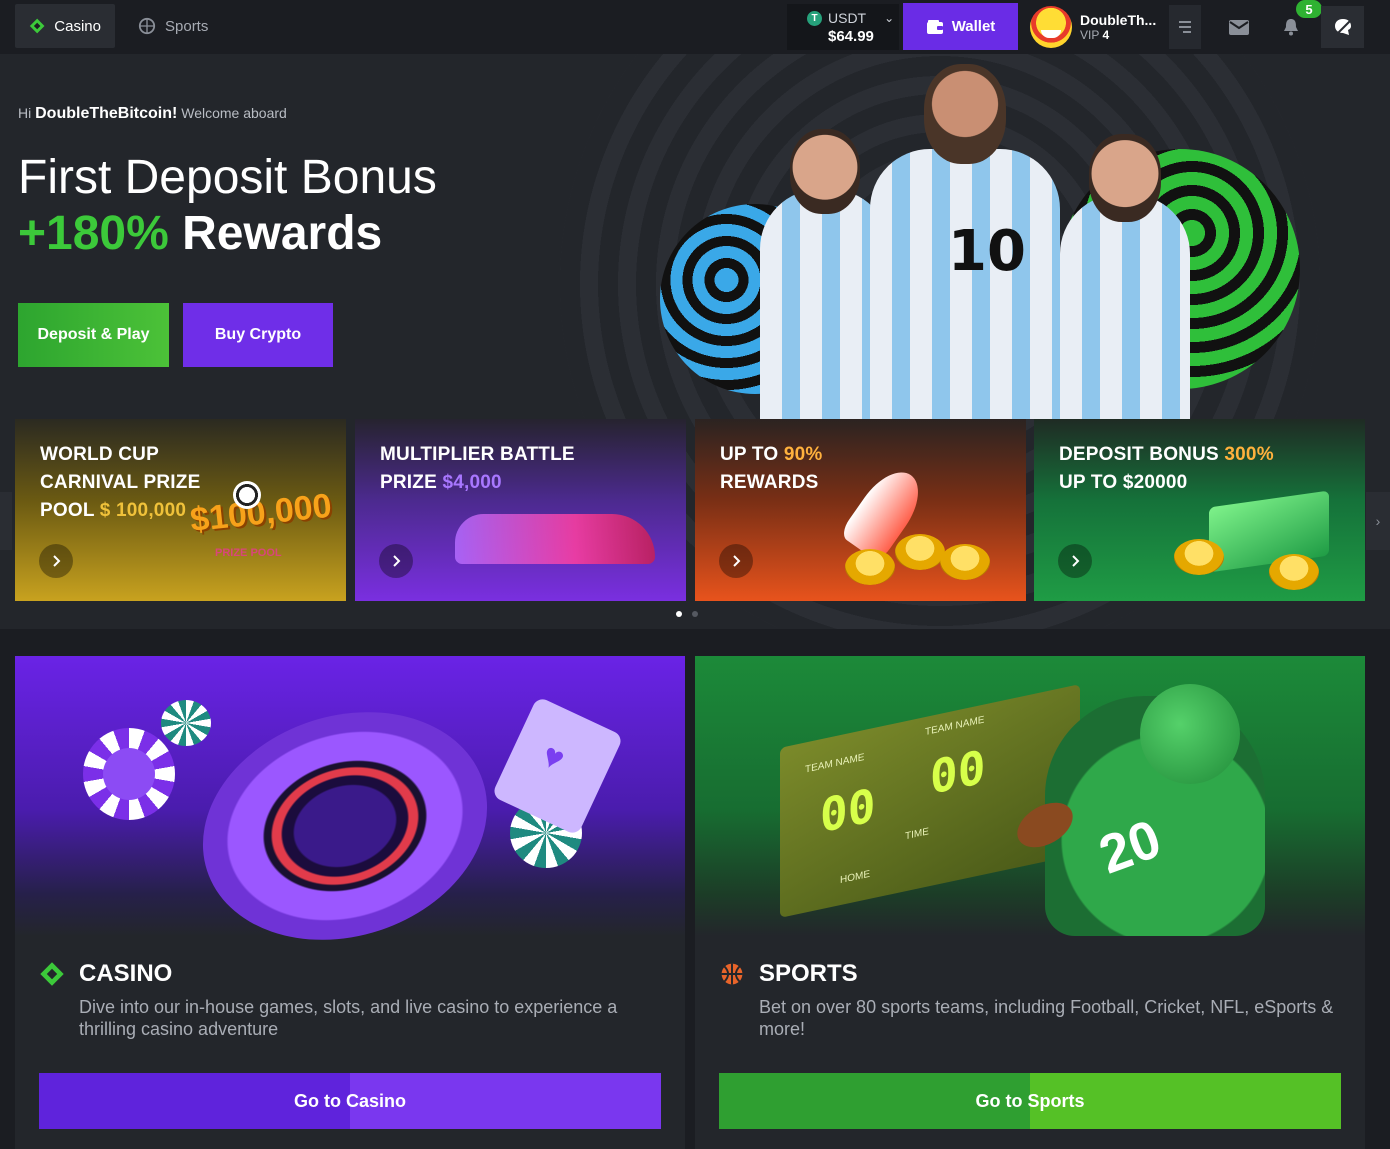  What do you see at coordinates (1249, 454) in the screenshot?
I see `promo-amount: 300%` at bounding box center [1249, 454].